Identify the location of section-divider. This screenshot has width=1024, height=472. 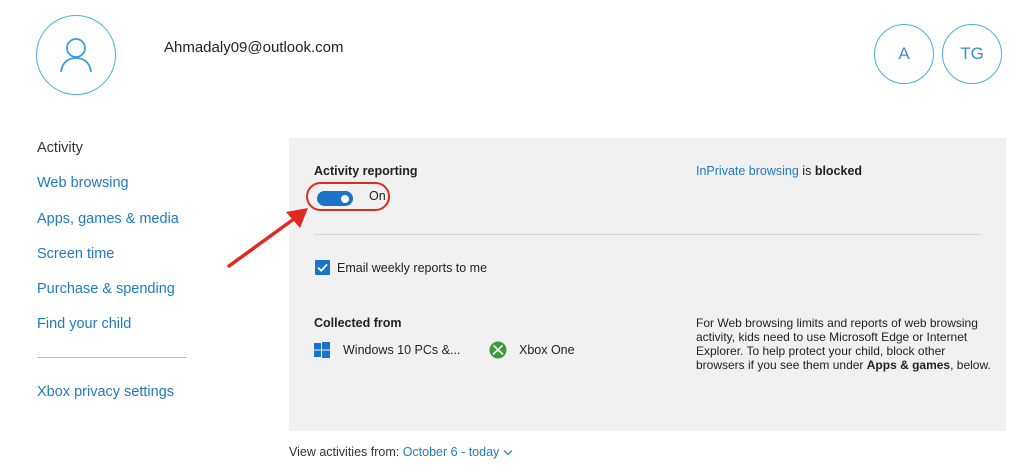
(647, 234).